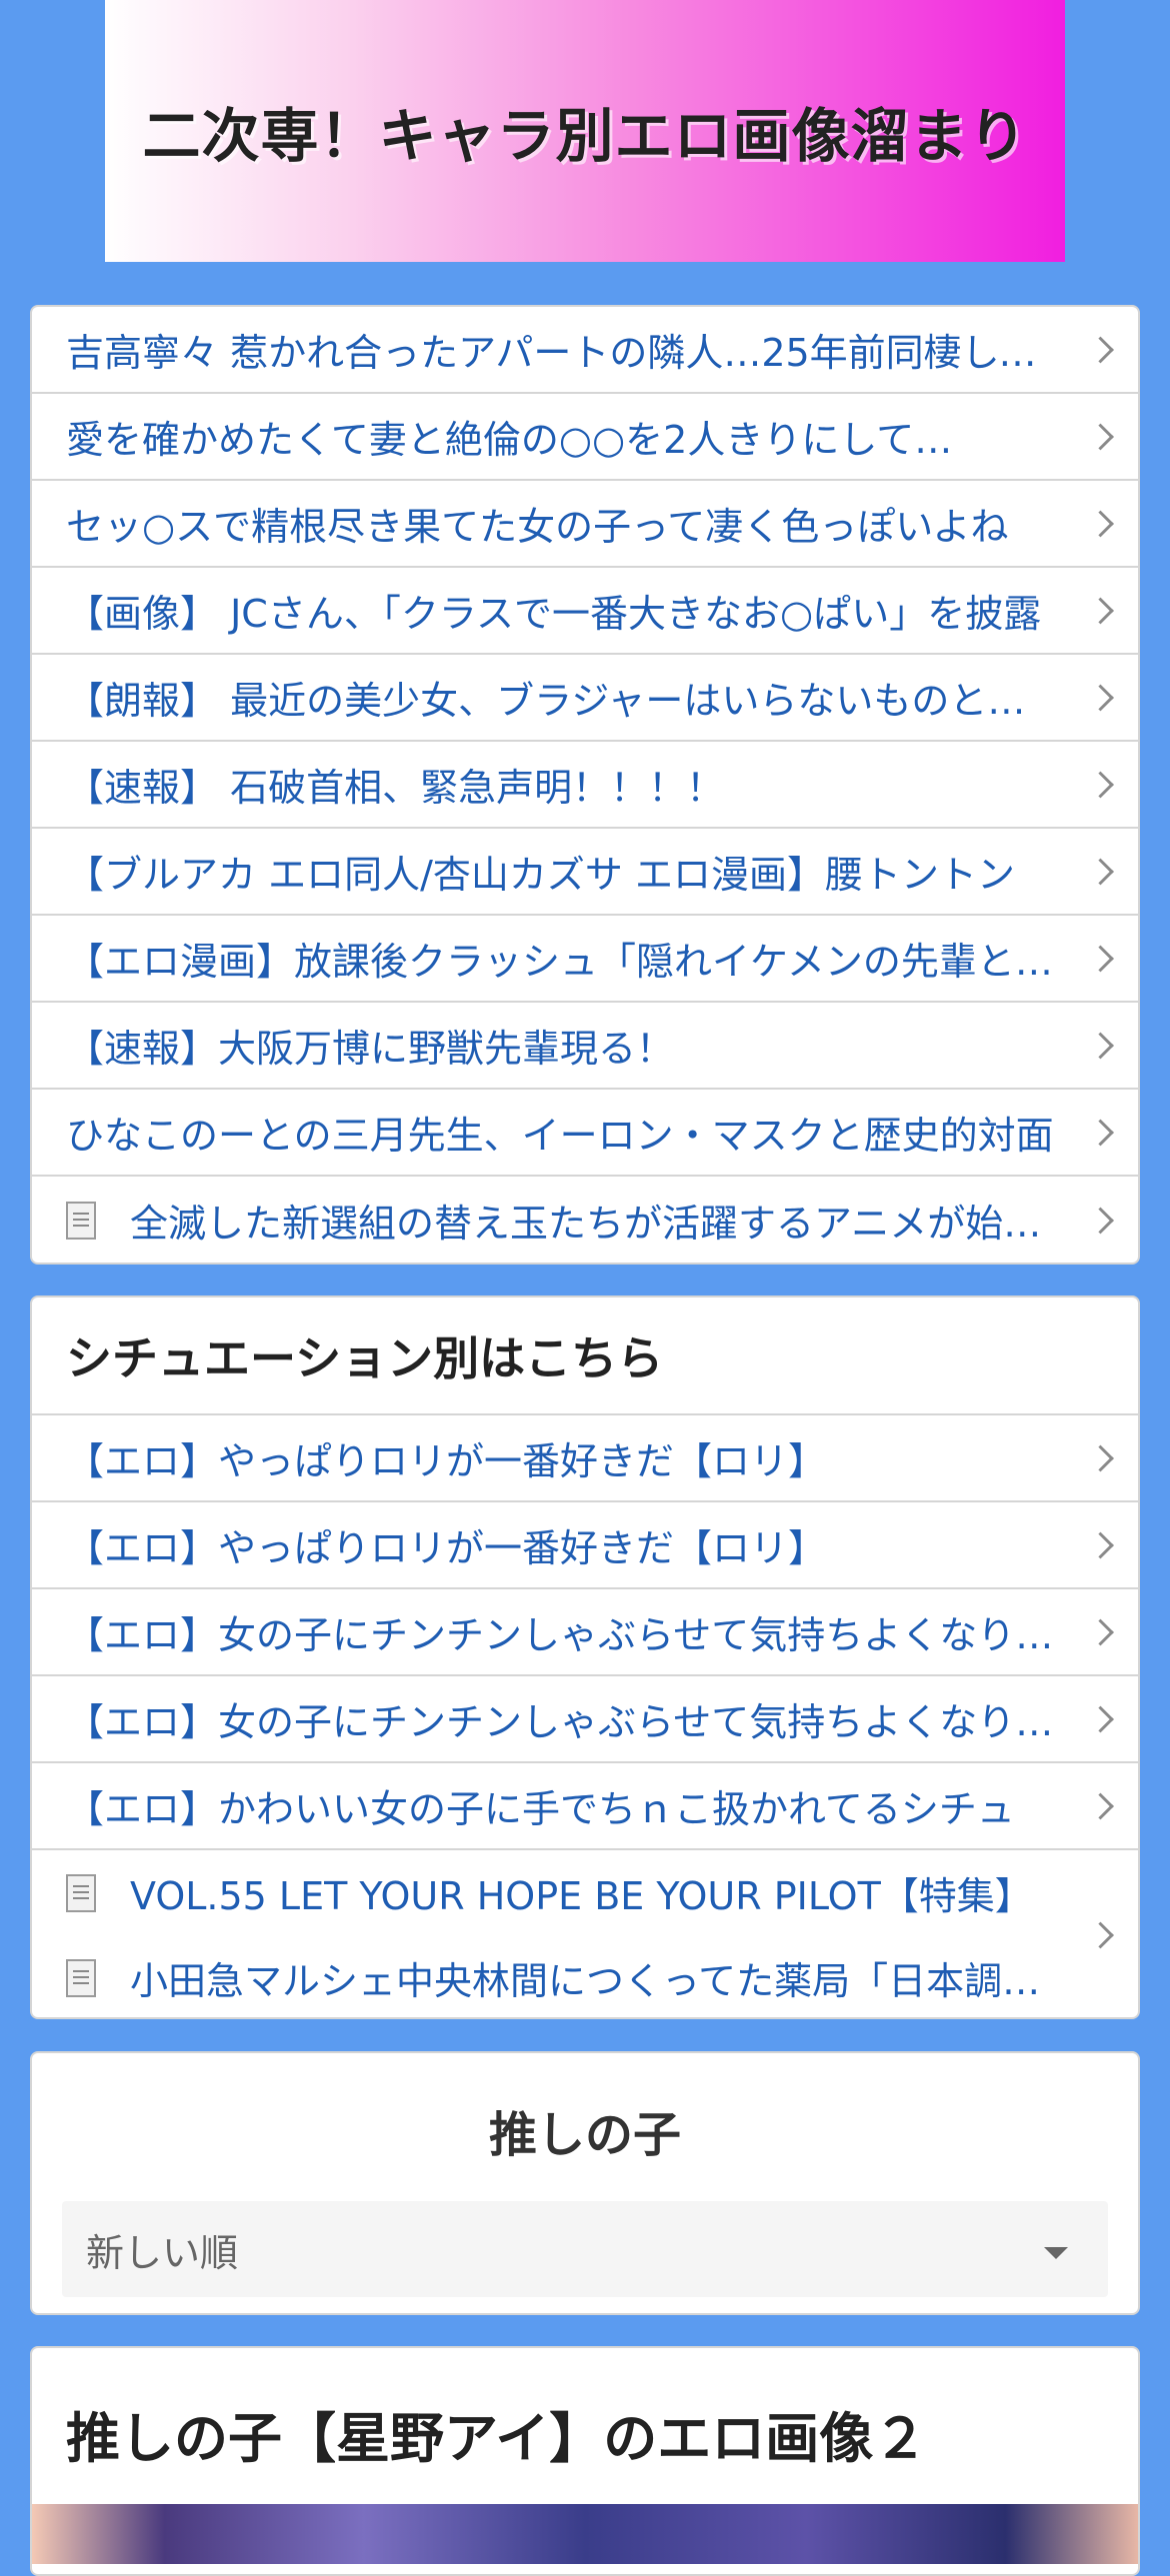 The height and width of the screenshot is (2576, 1170). What do you see at coordinates (585, 2249) in the screenshot?
I see `sort-select: 新しい順` at bounding box center [585, 2249].